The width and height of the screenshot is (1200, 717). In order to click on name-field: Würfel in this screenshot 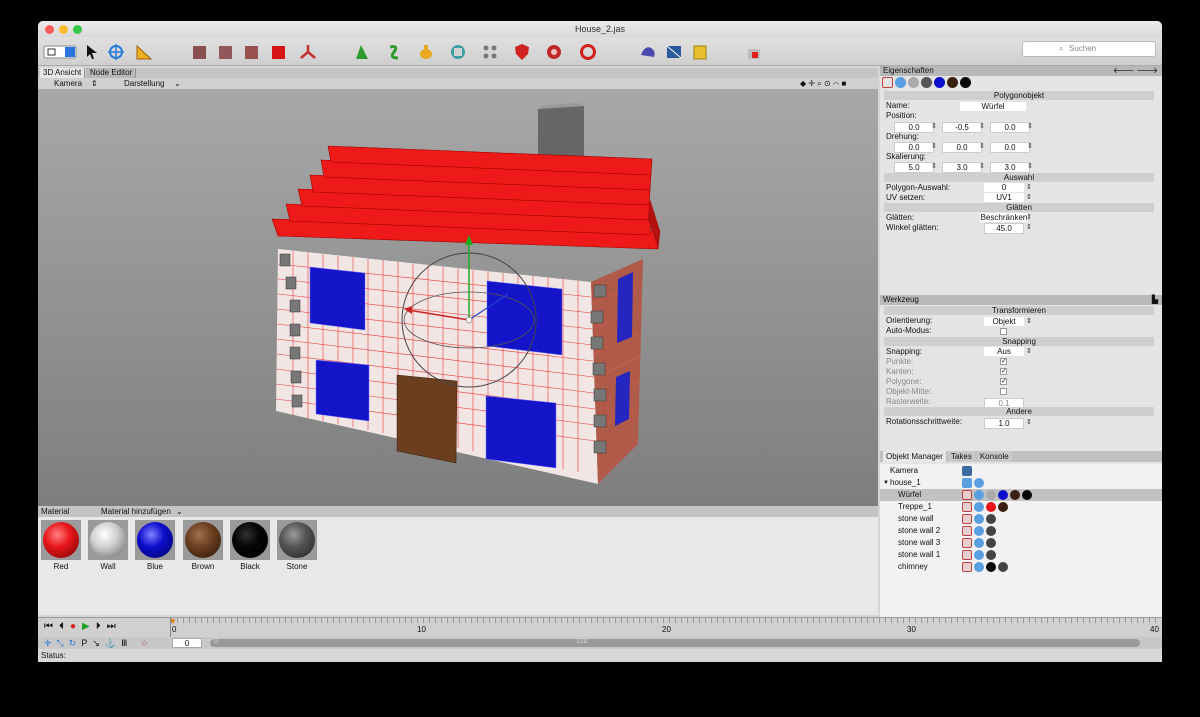, I will do `click(993, 106)`.